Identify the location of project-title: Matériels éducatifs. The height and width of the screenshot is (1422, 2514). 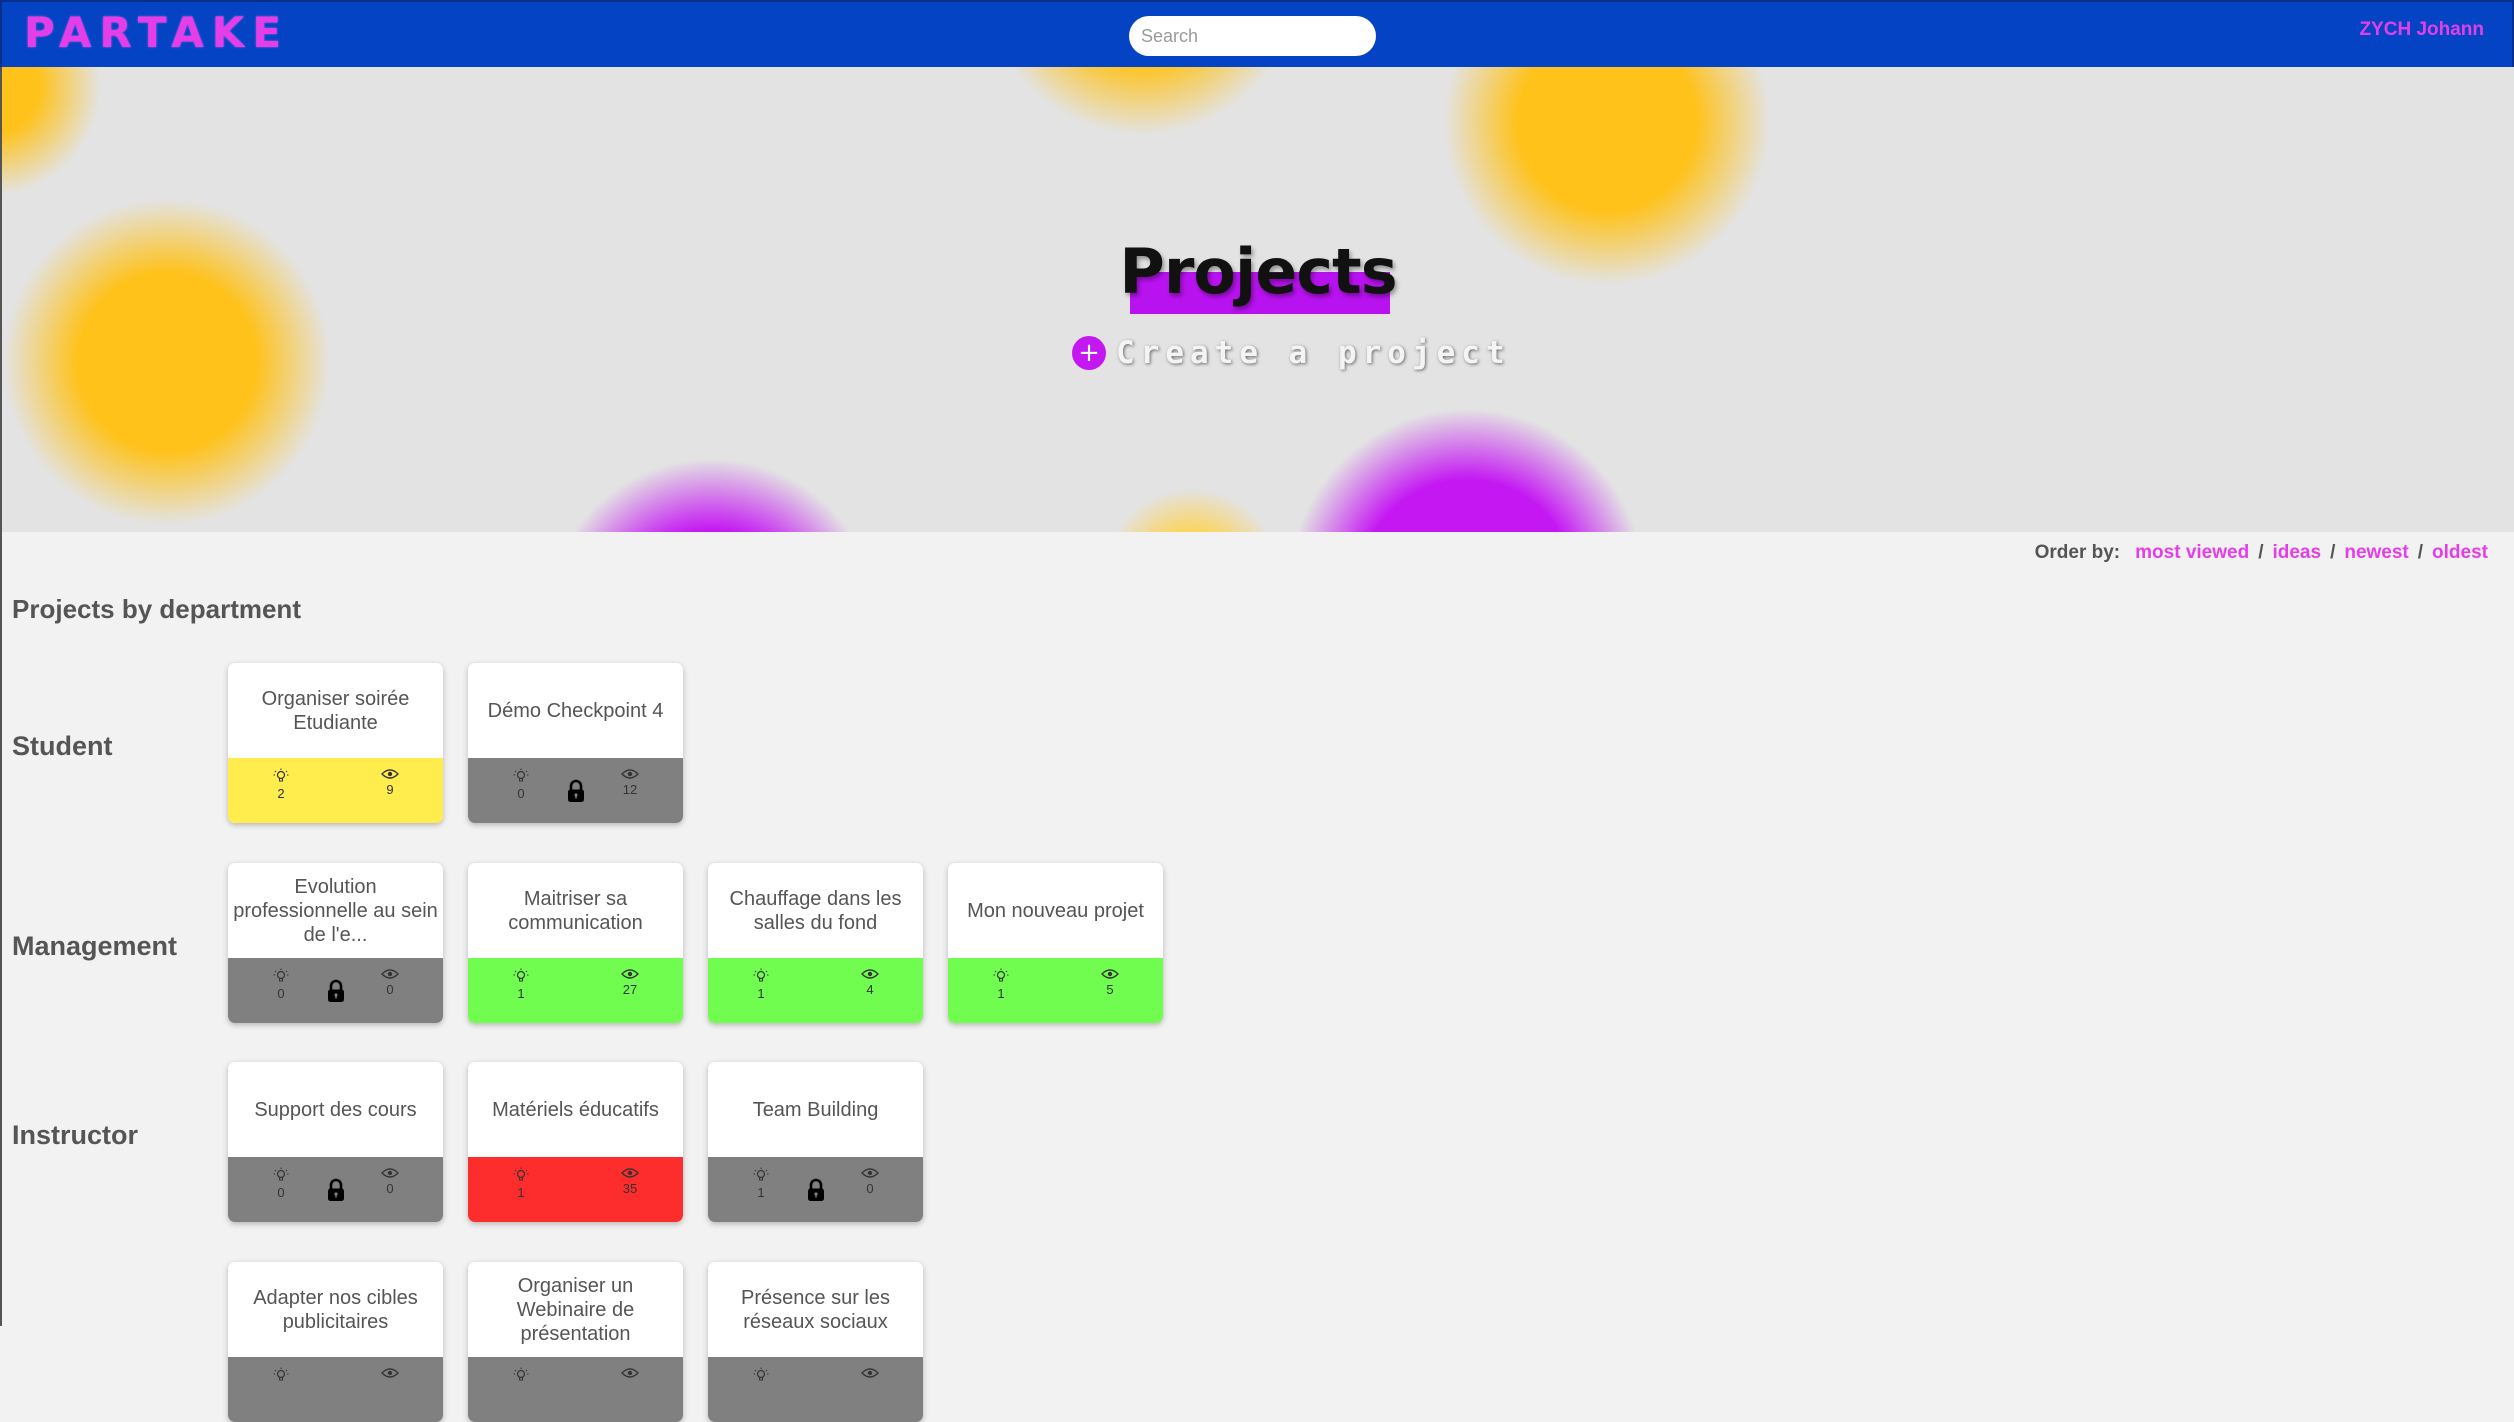
(575, 1109).